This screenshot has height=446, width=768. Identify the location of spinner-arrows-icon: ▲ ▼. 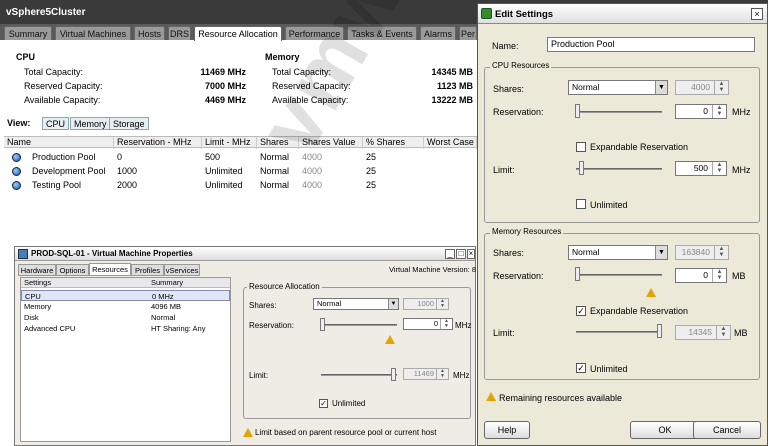
(721, 252).